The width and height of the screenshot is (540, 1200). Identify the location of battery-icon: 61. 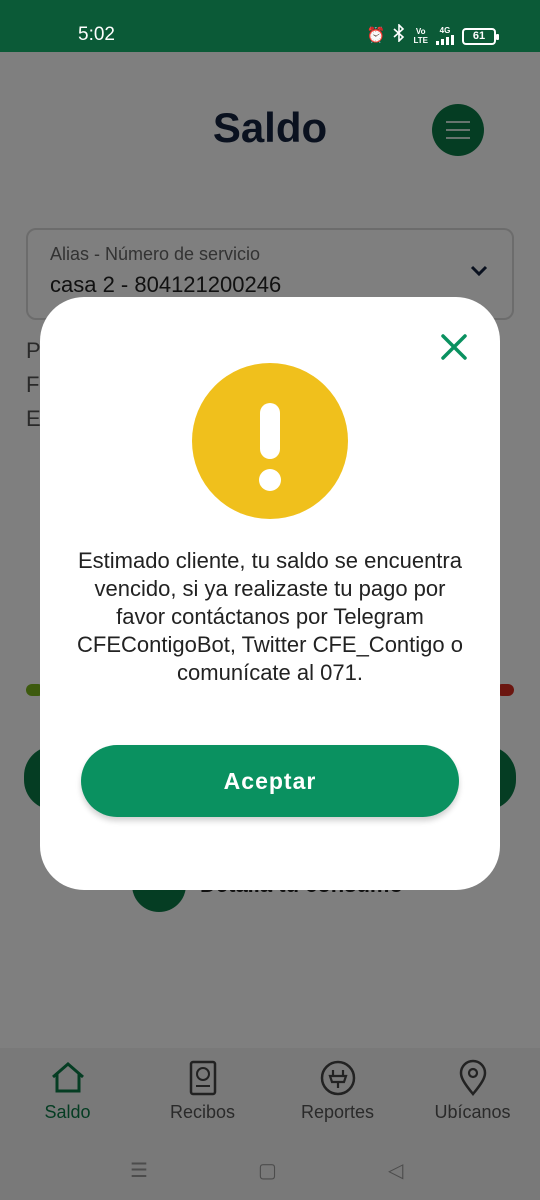
(480, 36).